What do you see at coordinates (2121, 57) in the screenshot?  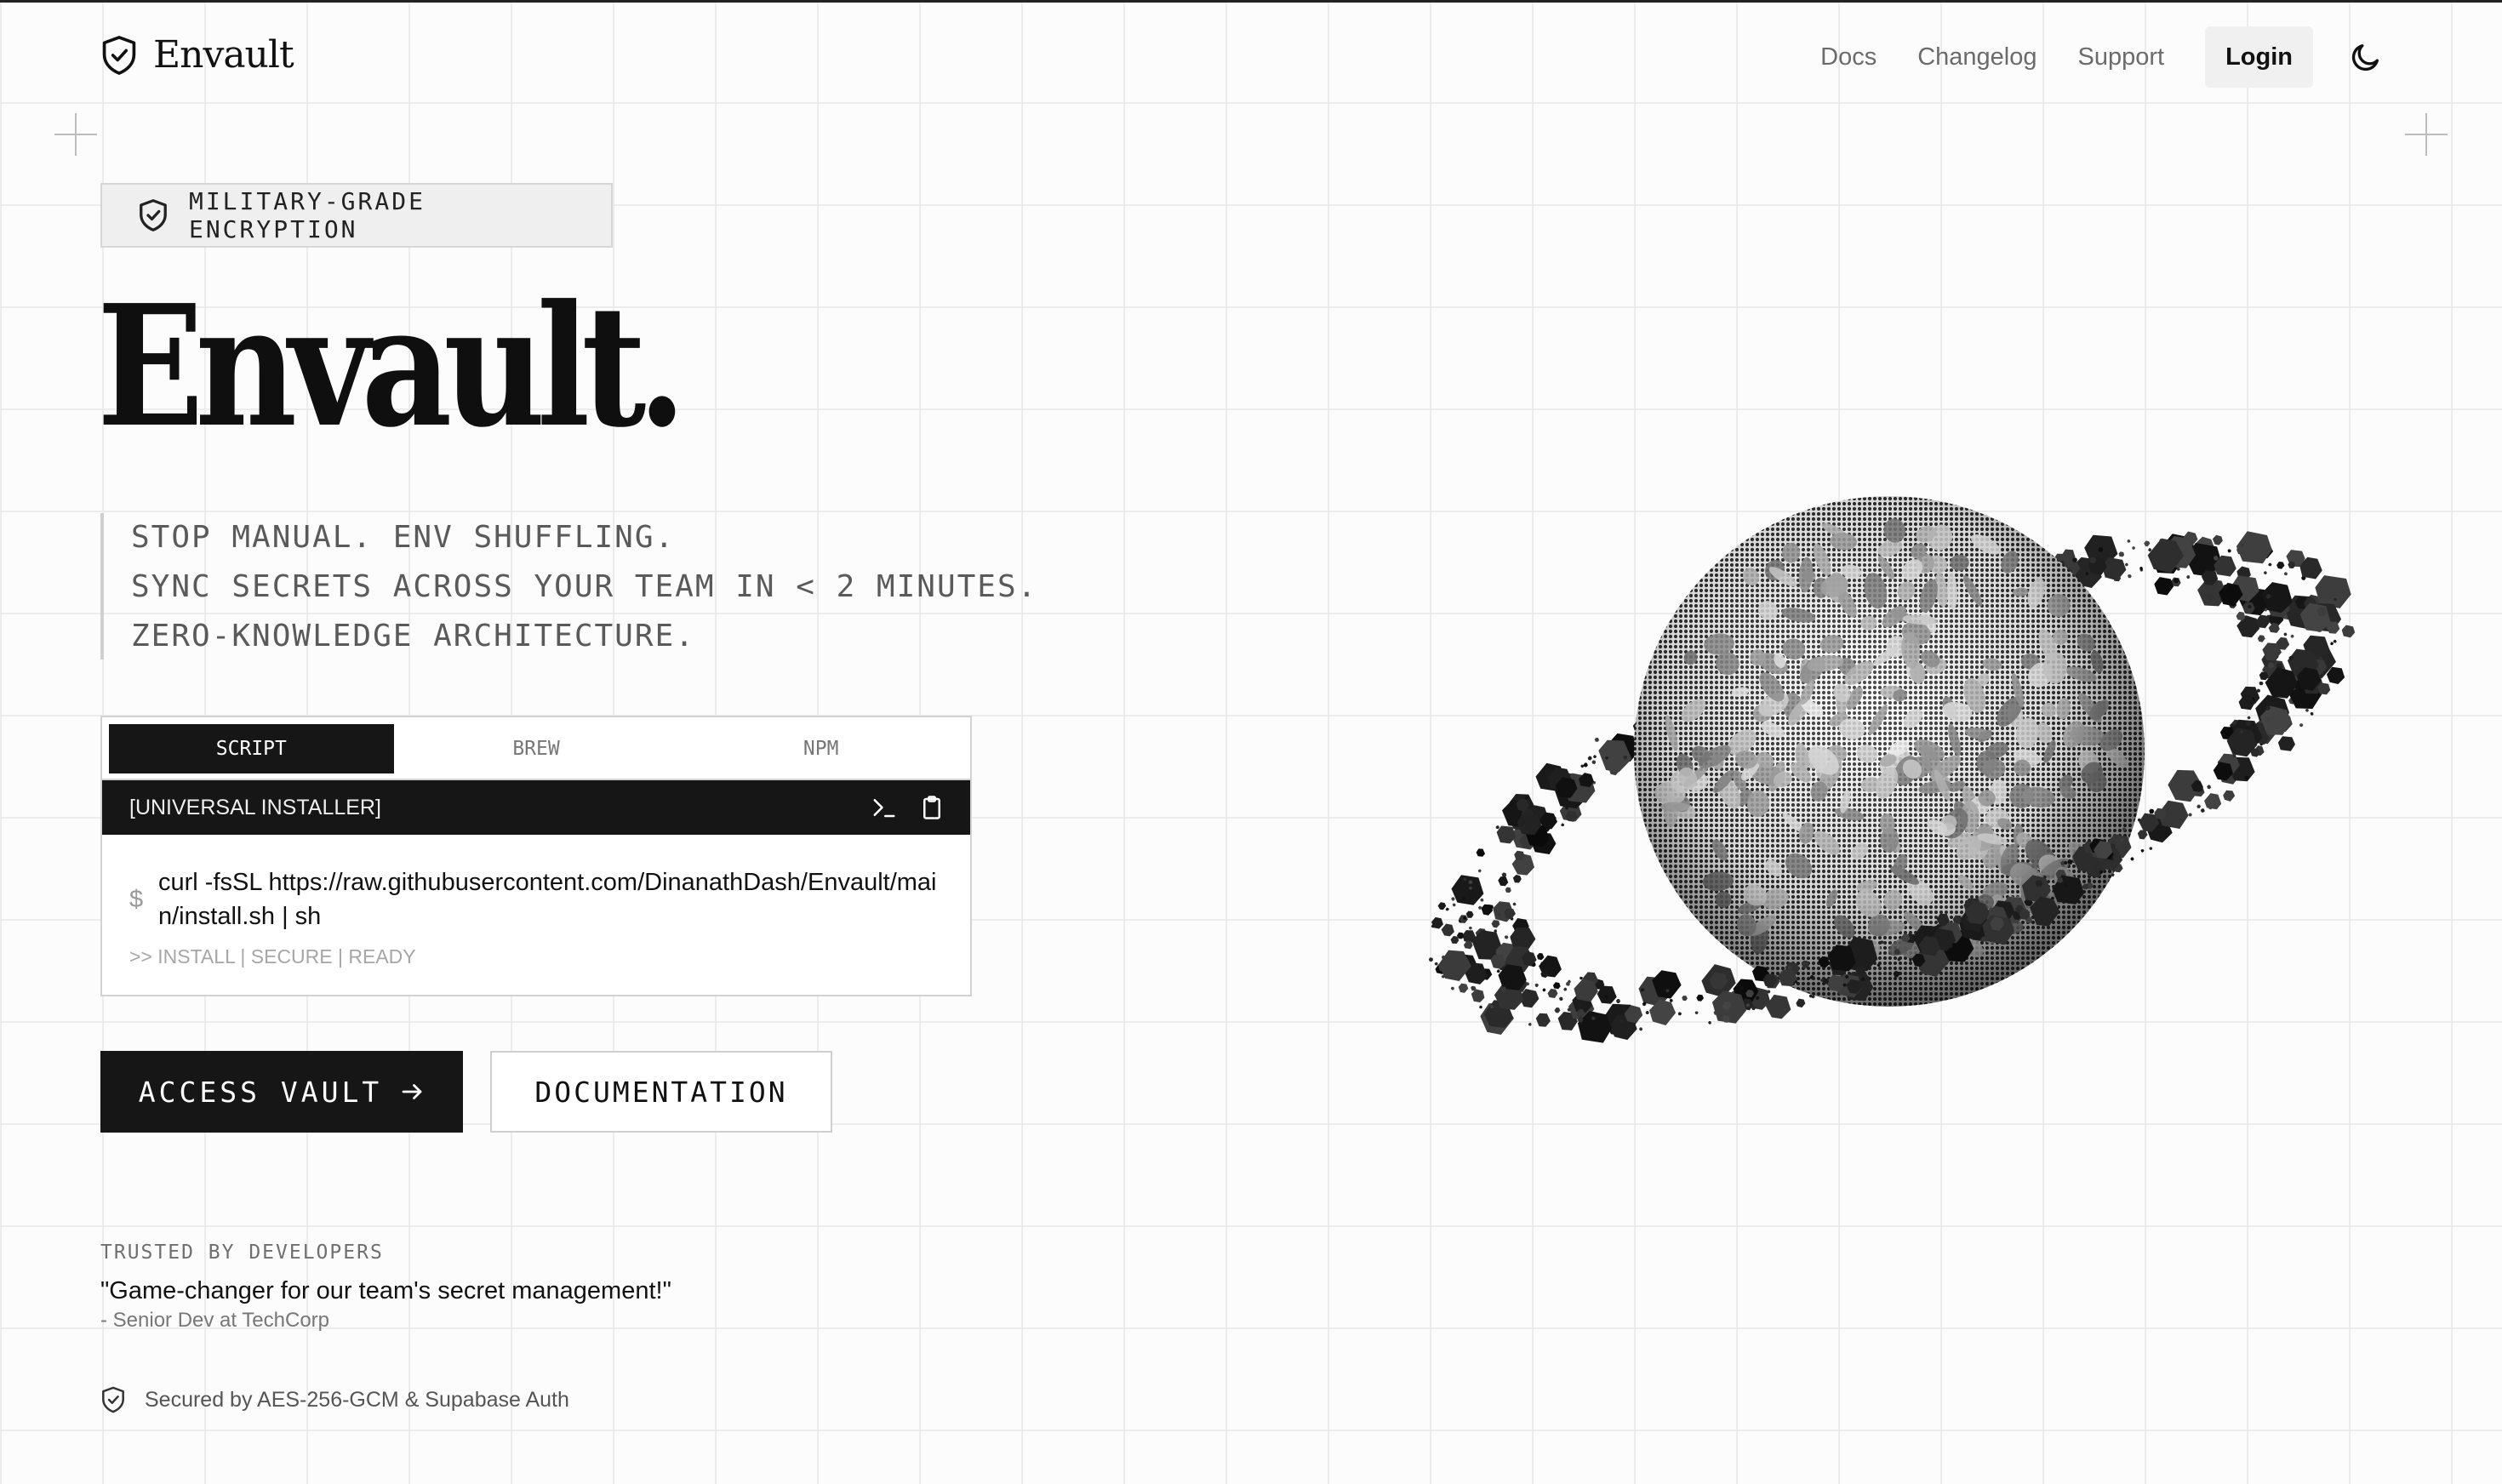 I see `nav-link-support: Support` at bounding box center [2121, 57].